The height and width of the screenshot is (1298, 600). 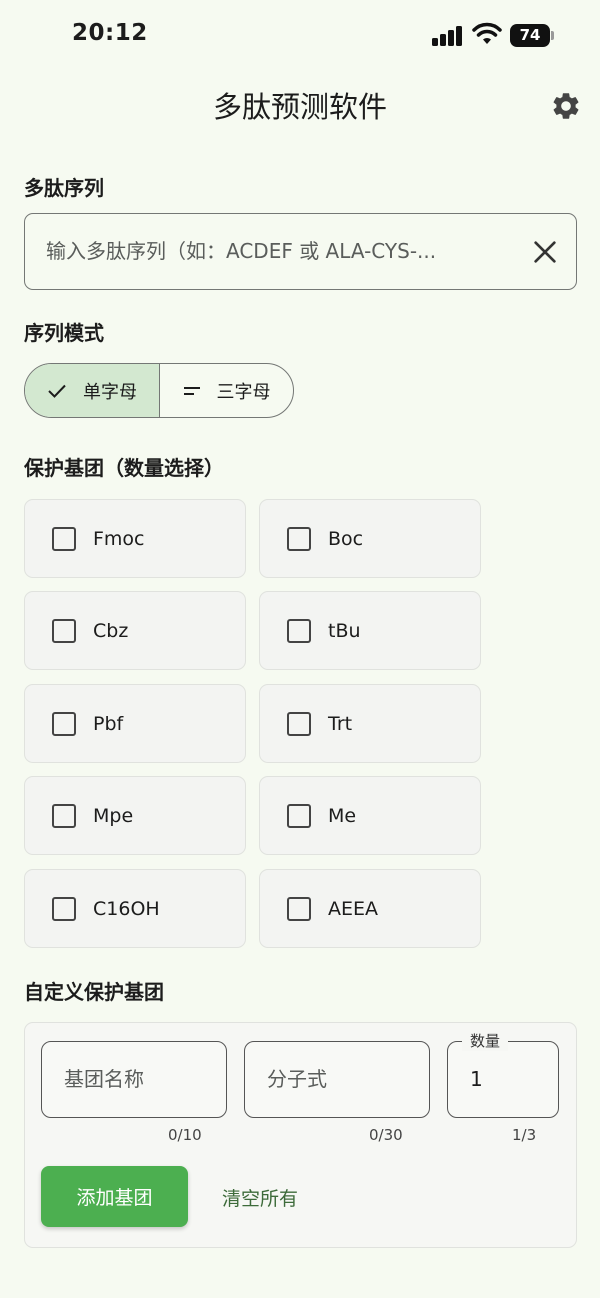 What do you see at coordinates (346, 538) in the screenshot?
I see `protecting-group-label: Boc` at bounding box center [346, 538].